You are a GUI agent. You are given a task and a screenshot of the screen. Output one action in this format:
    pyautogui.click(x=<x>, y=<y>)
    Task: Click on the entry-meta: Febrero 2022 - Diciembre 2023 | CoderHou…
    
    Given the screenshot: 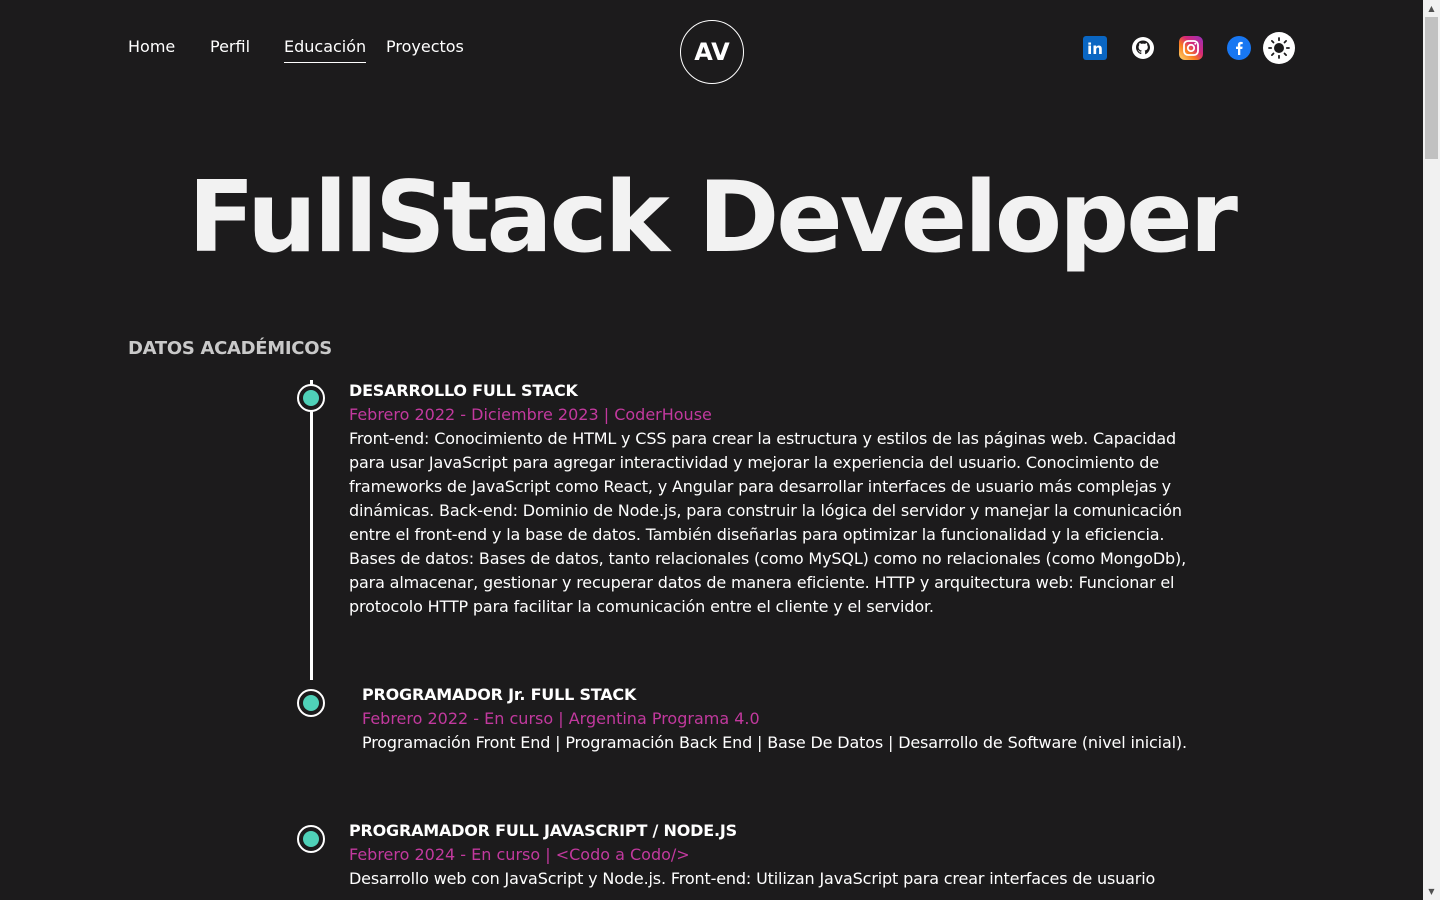 What is the action you would take?
    pyautogui.click(x=530, y=414)
    